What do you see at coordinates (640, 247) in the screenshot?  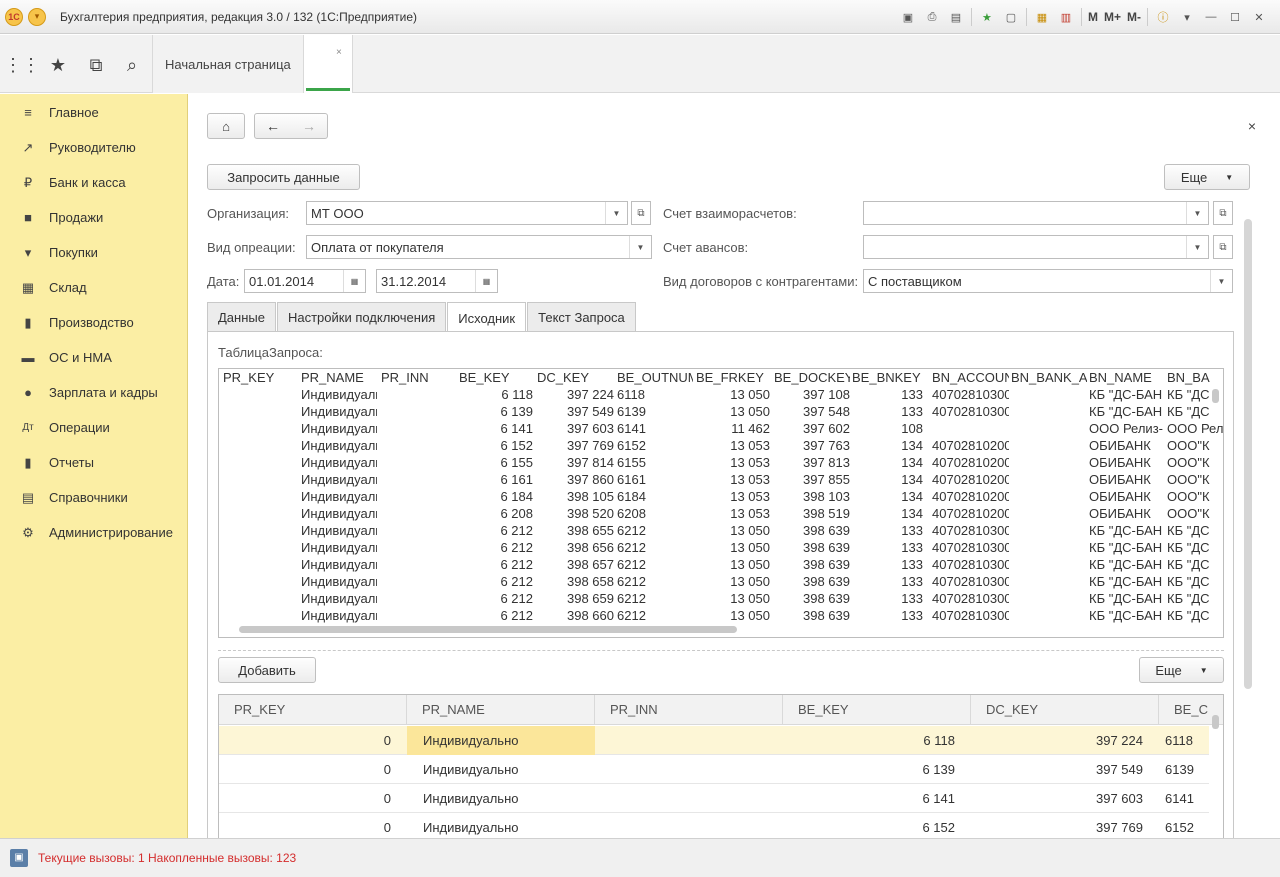 I see `optype-dropdown-icon: ▼` at bounding box center [640, 247].